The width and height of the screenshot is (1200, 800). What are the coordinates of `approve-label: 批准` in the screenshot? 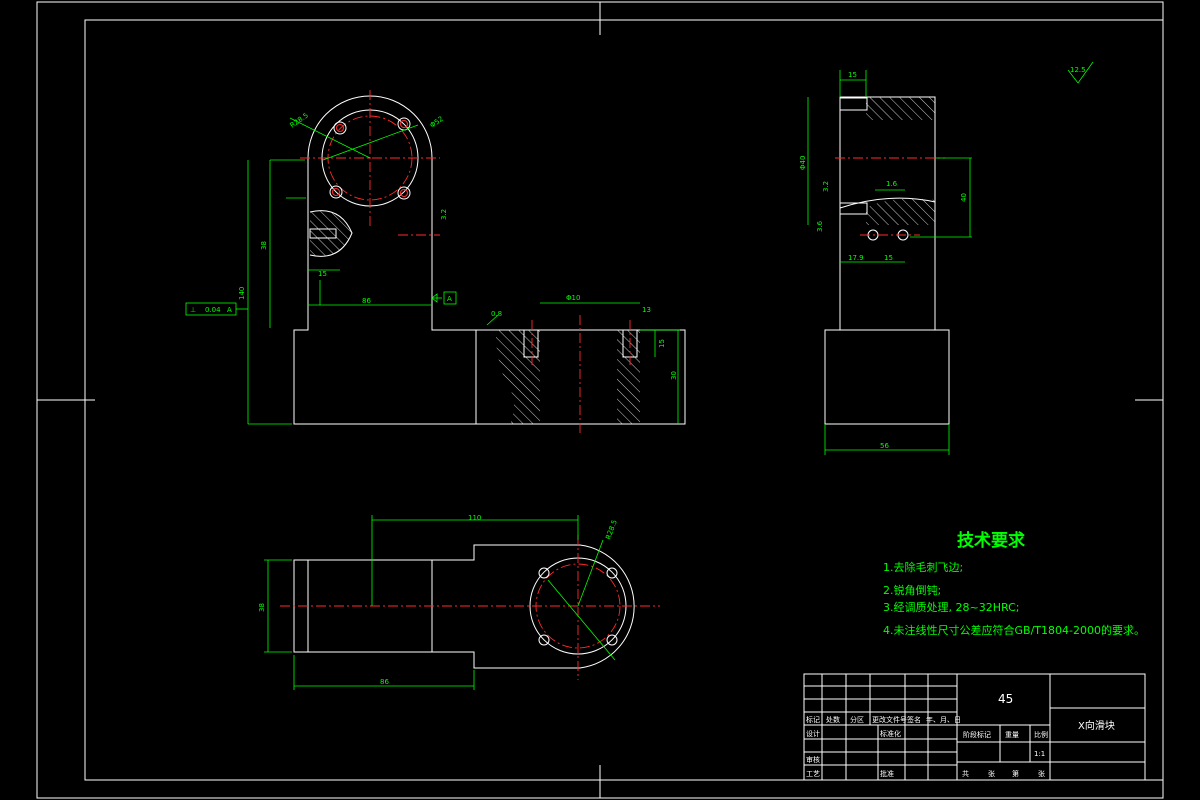 It's located at (887, 773).